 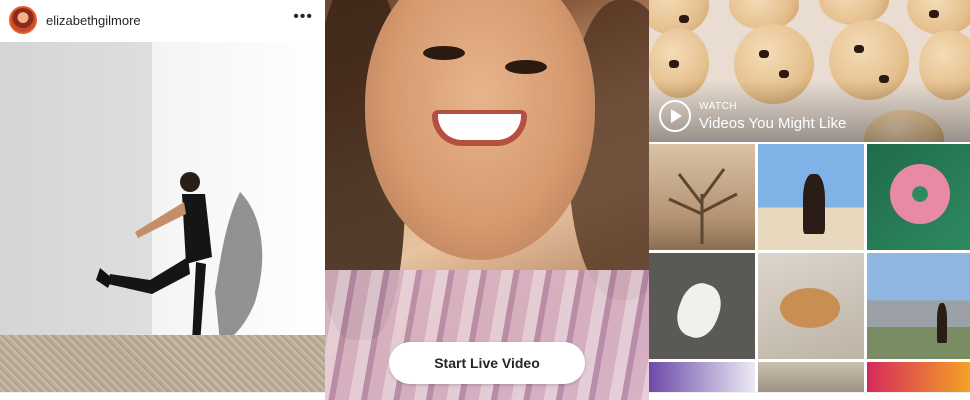 I want to click on explore-bottom-bar, so click(x=809, y=396).